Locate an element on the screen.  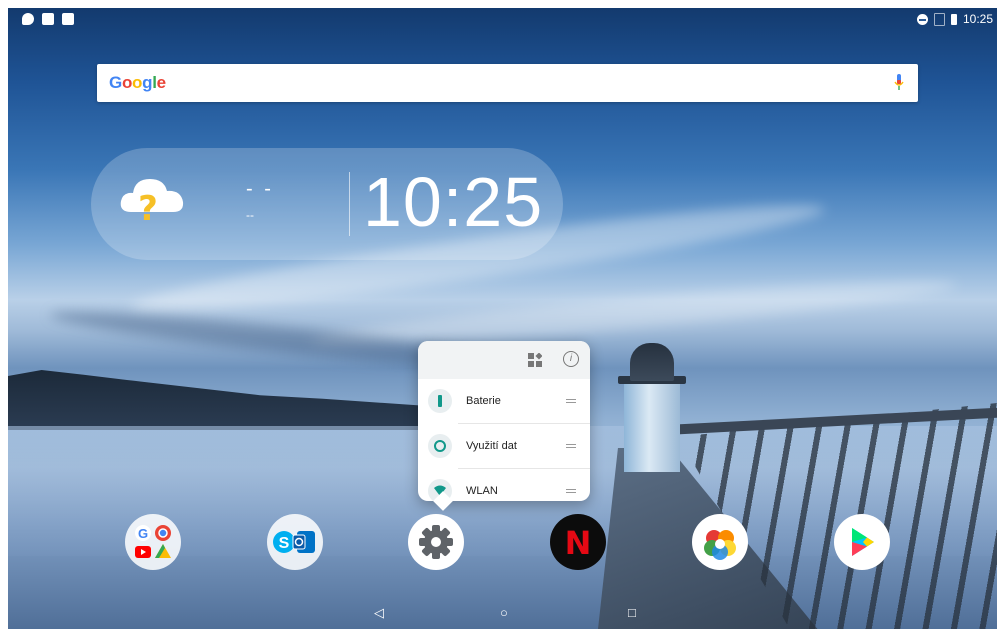
netflix-icon: N is located at coordinates (578, 543).